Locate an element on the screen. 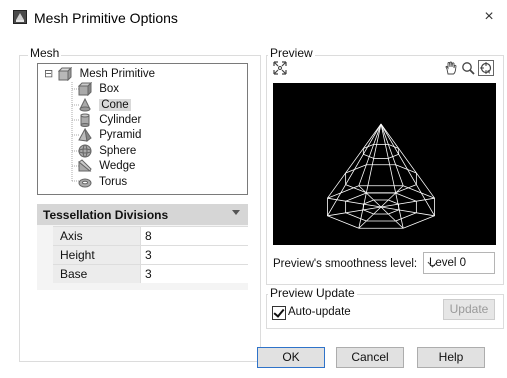  checkmark-icon is located at coordinates (279, 312).